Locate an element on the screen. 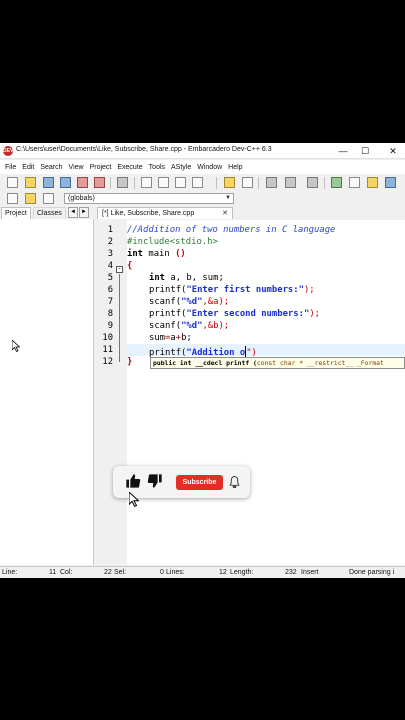  line-number: 12 is located at coordinates (107, 362).